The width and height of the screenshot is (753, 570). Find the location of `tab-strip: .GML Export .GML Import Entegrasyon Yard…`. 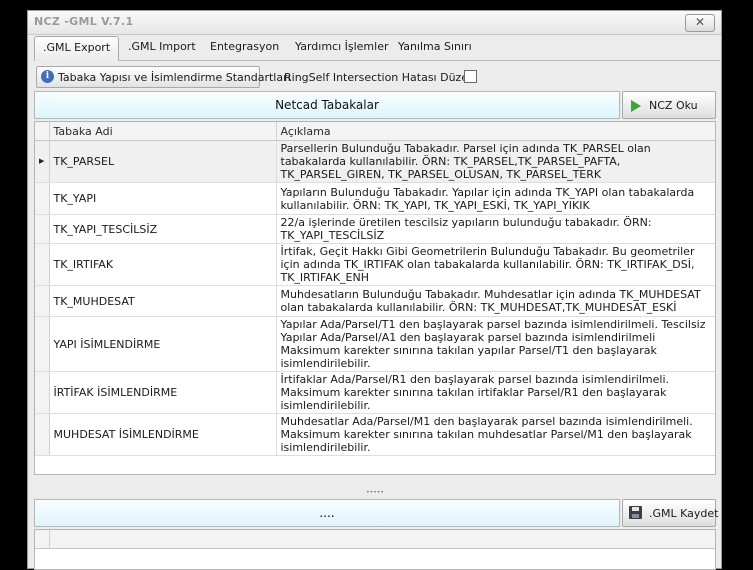

tab-strip: .GML Export .GML Import Entegrasyon Yard… is located at coordinates (377, 48).